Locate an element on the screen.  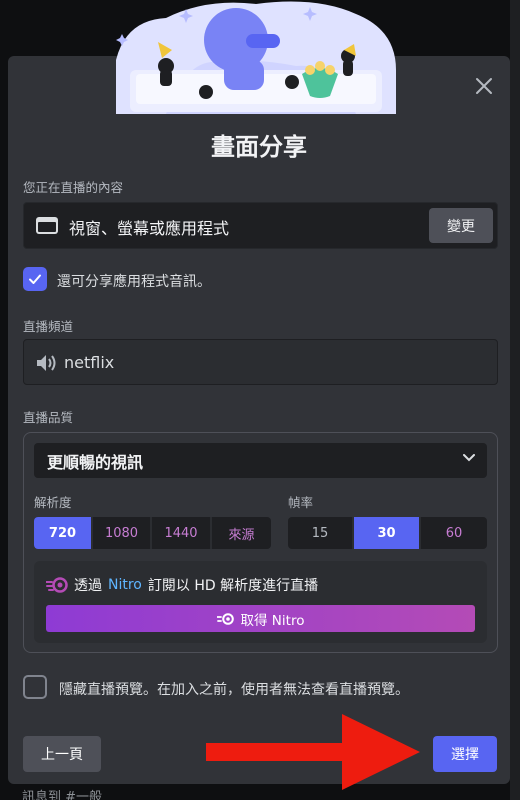
chevron-down-icon is located at coordinates (469, 458).